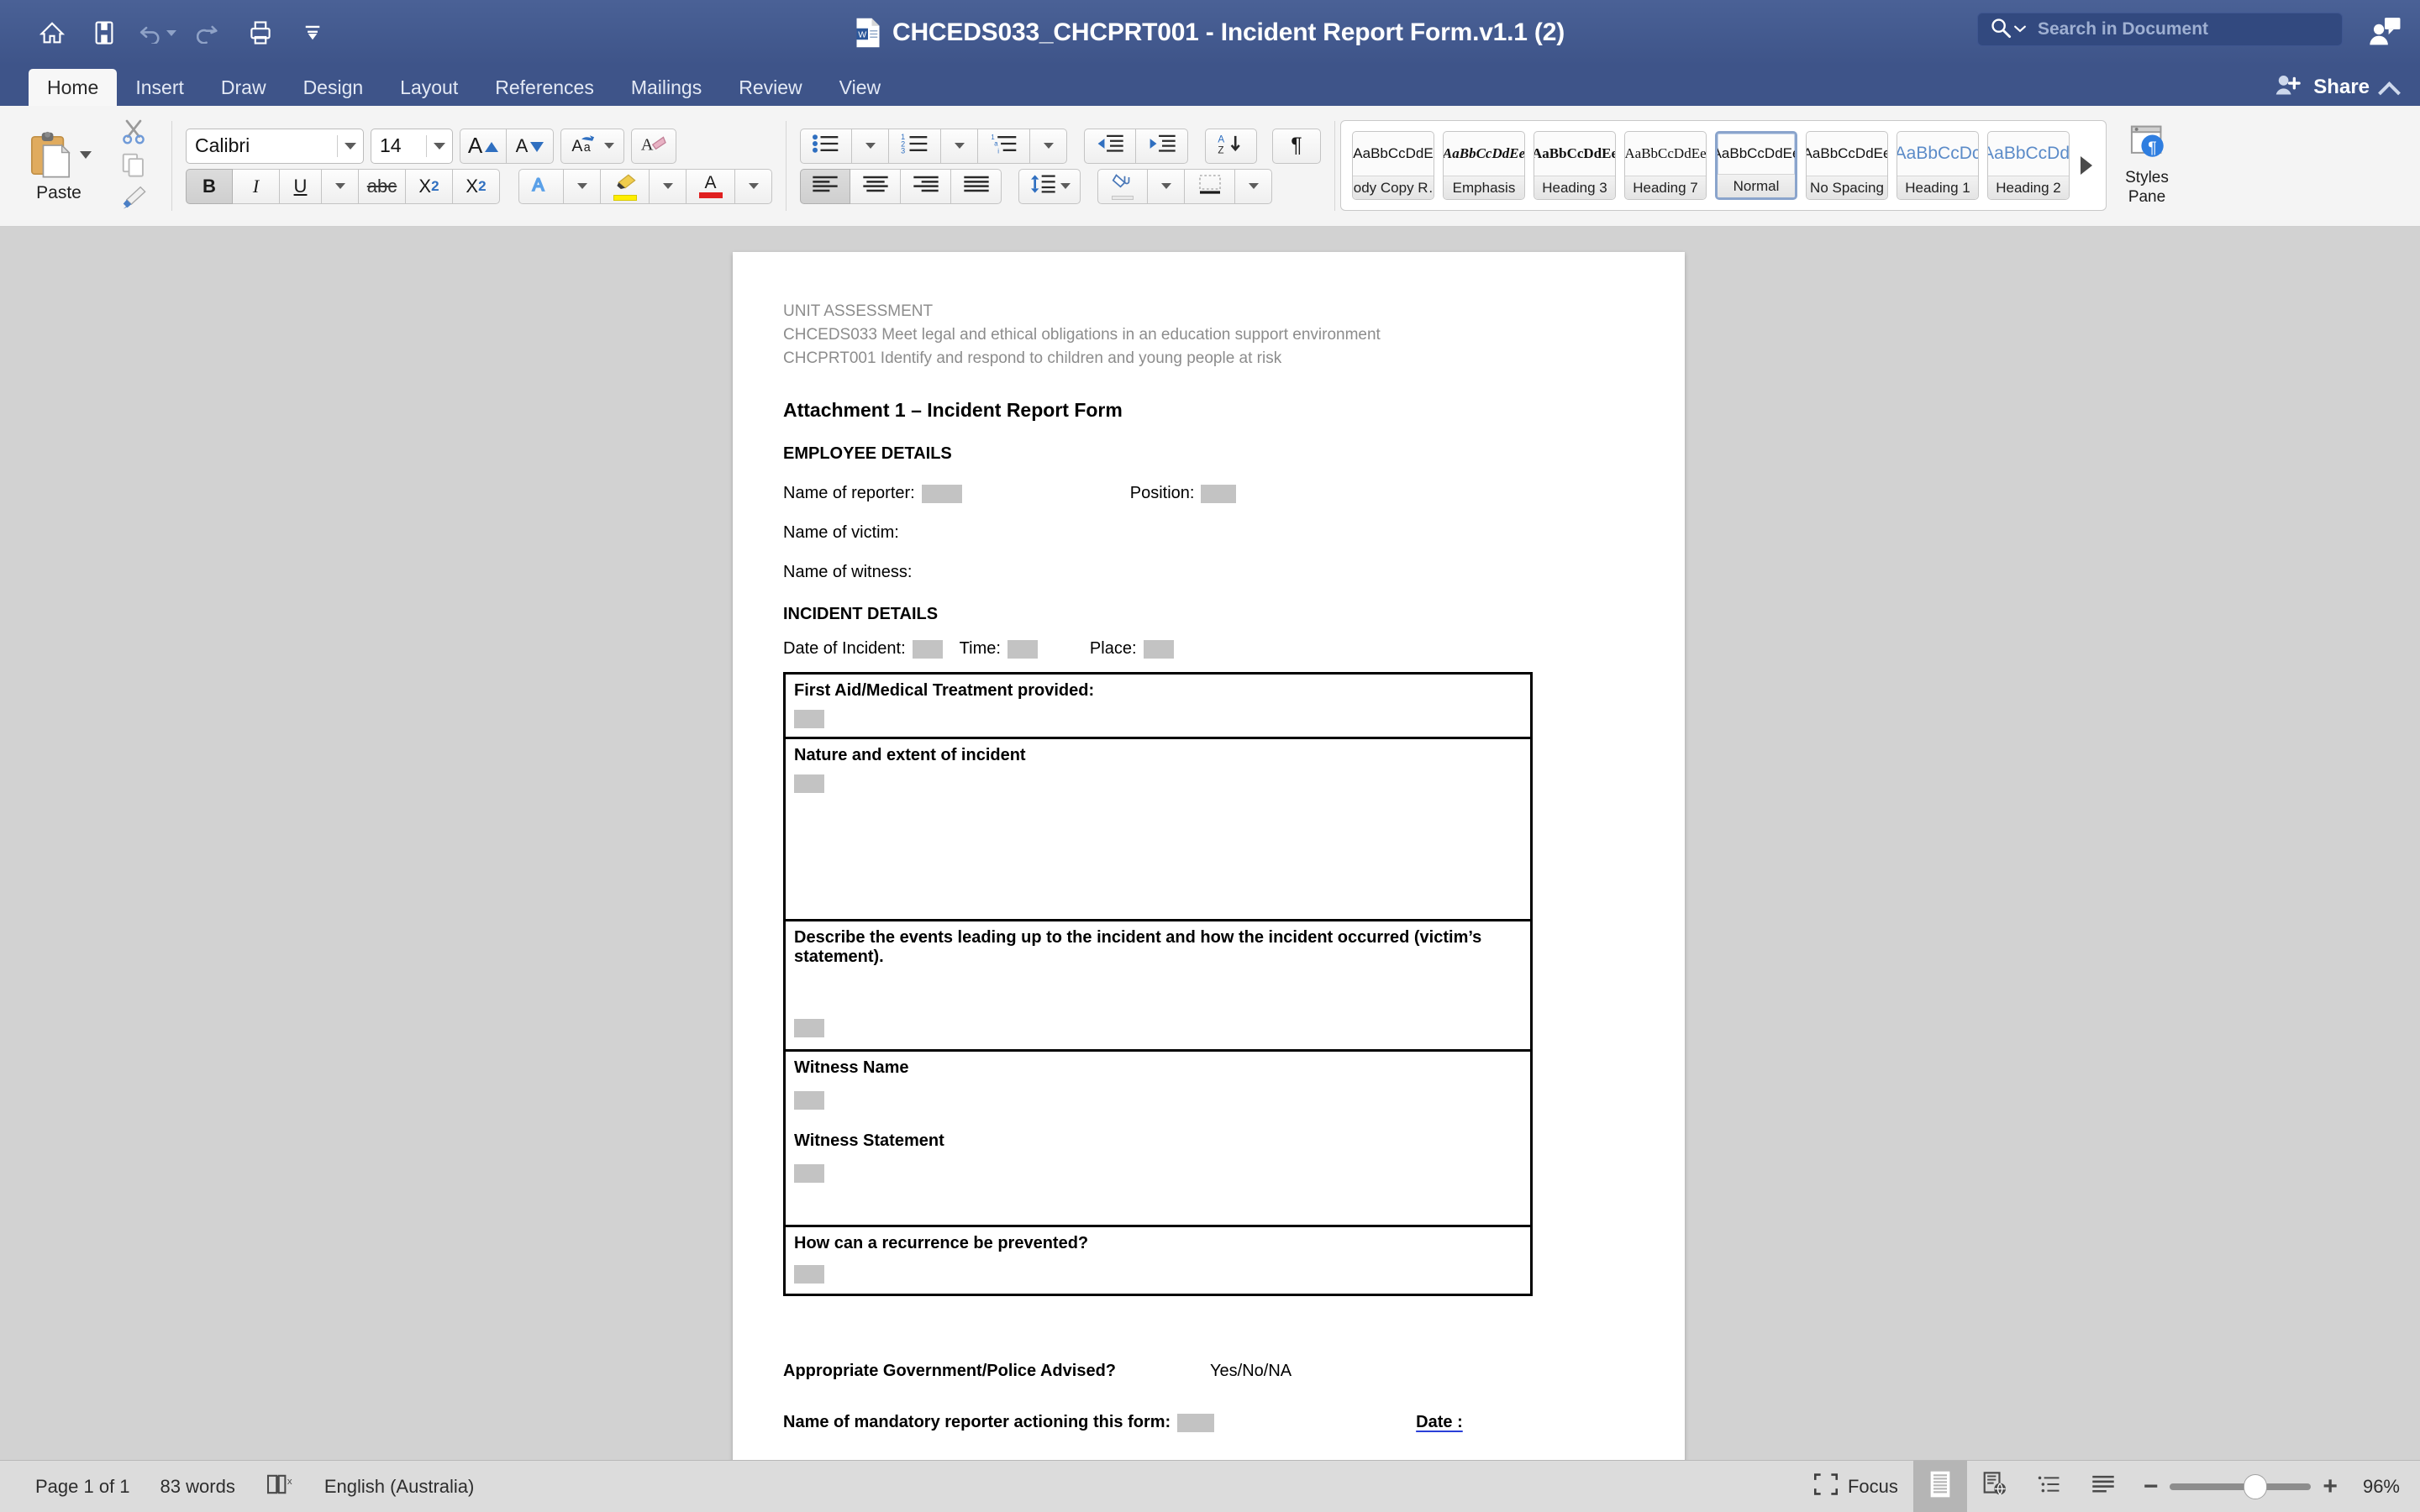 This screenshot has width=2420, height=1512. I want to click on bullet-list-caret, so click(870, 146).